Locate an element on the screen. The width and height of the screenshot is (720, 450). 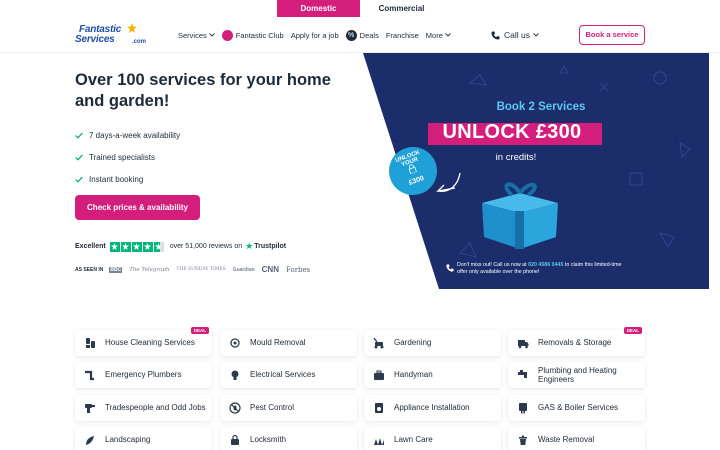
phone-icon is located at coordinates (495, 35).